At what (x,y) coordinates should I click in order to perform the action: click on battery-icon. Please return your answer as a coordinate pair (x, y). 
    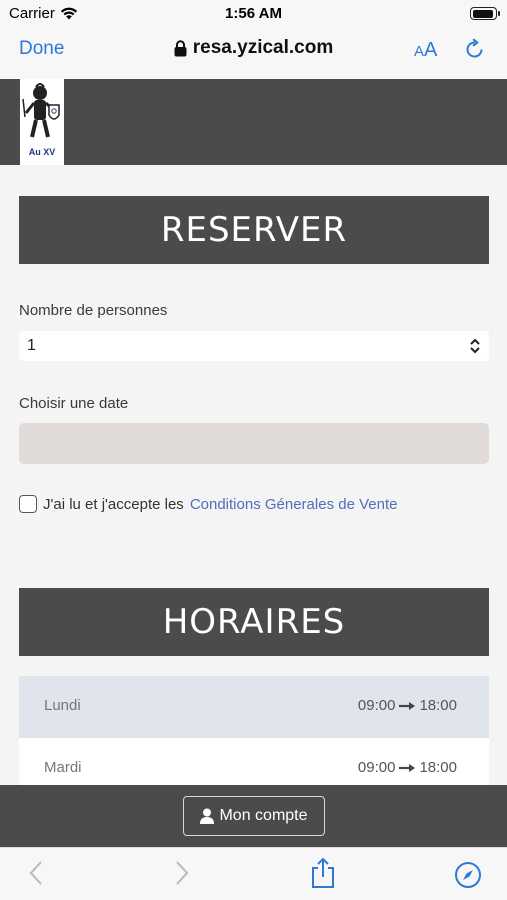
    Looking at the image, I should click on (485, 13).